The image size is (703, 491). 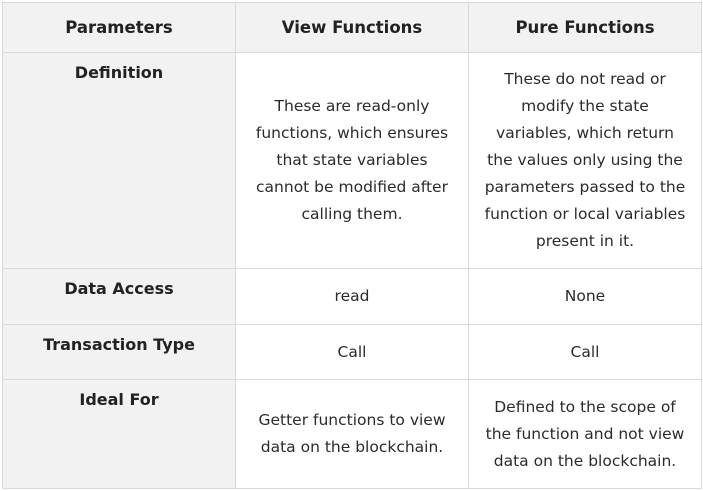 I want to click on row-label-ideal-for: Ideal For, so click(x=119, y=434).